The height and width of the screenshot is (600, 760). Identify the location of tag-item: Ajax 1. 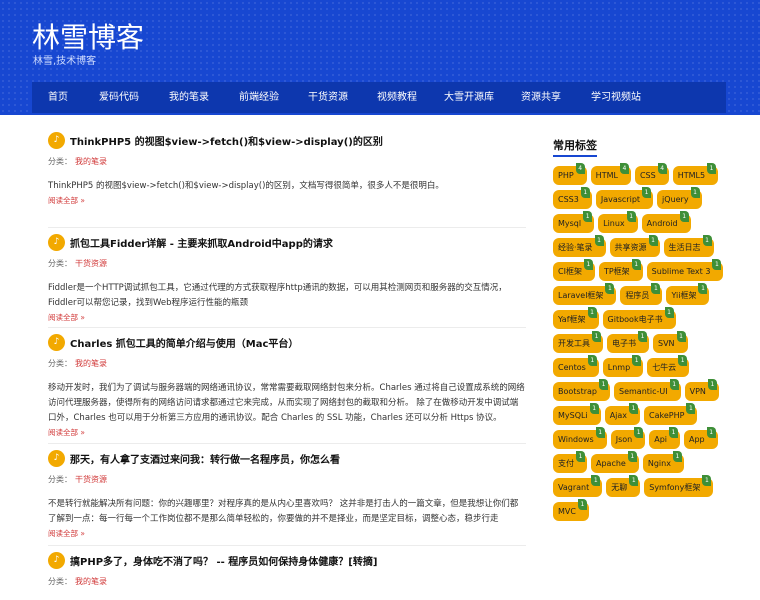
(622, 414).